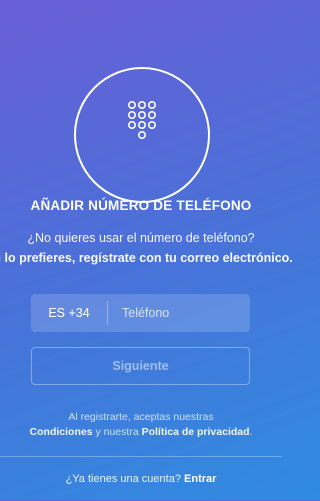 Image resolution: width=320 pixels, height=501 pixels. Describe the element at coordinates (145, 313) in the screenshot. I see `phone-number-field: Teléfono` at that location.